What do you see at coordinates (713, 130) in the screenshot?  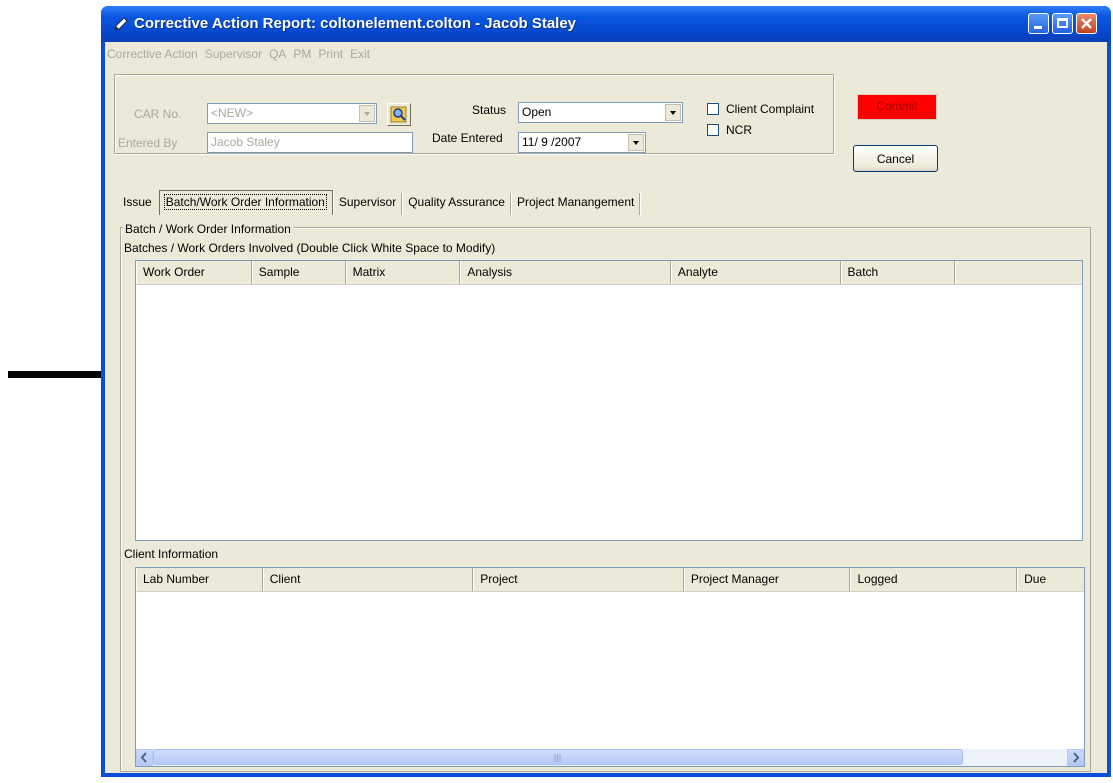 I see `ncr-checkbox` at bounding box center [713, 130].